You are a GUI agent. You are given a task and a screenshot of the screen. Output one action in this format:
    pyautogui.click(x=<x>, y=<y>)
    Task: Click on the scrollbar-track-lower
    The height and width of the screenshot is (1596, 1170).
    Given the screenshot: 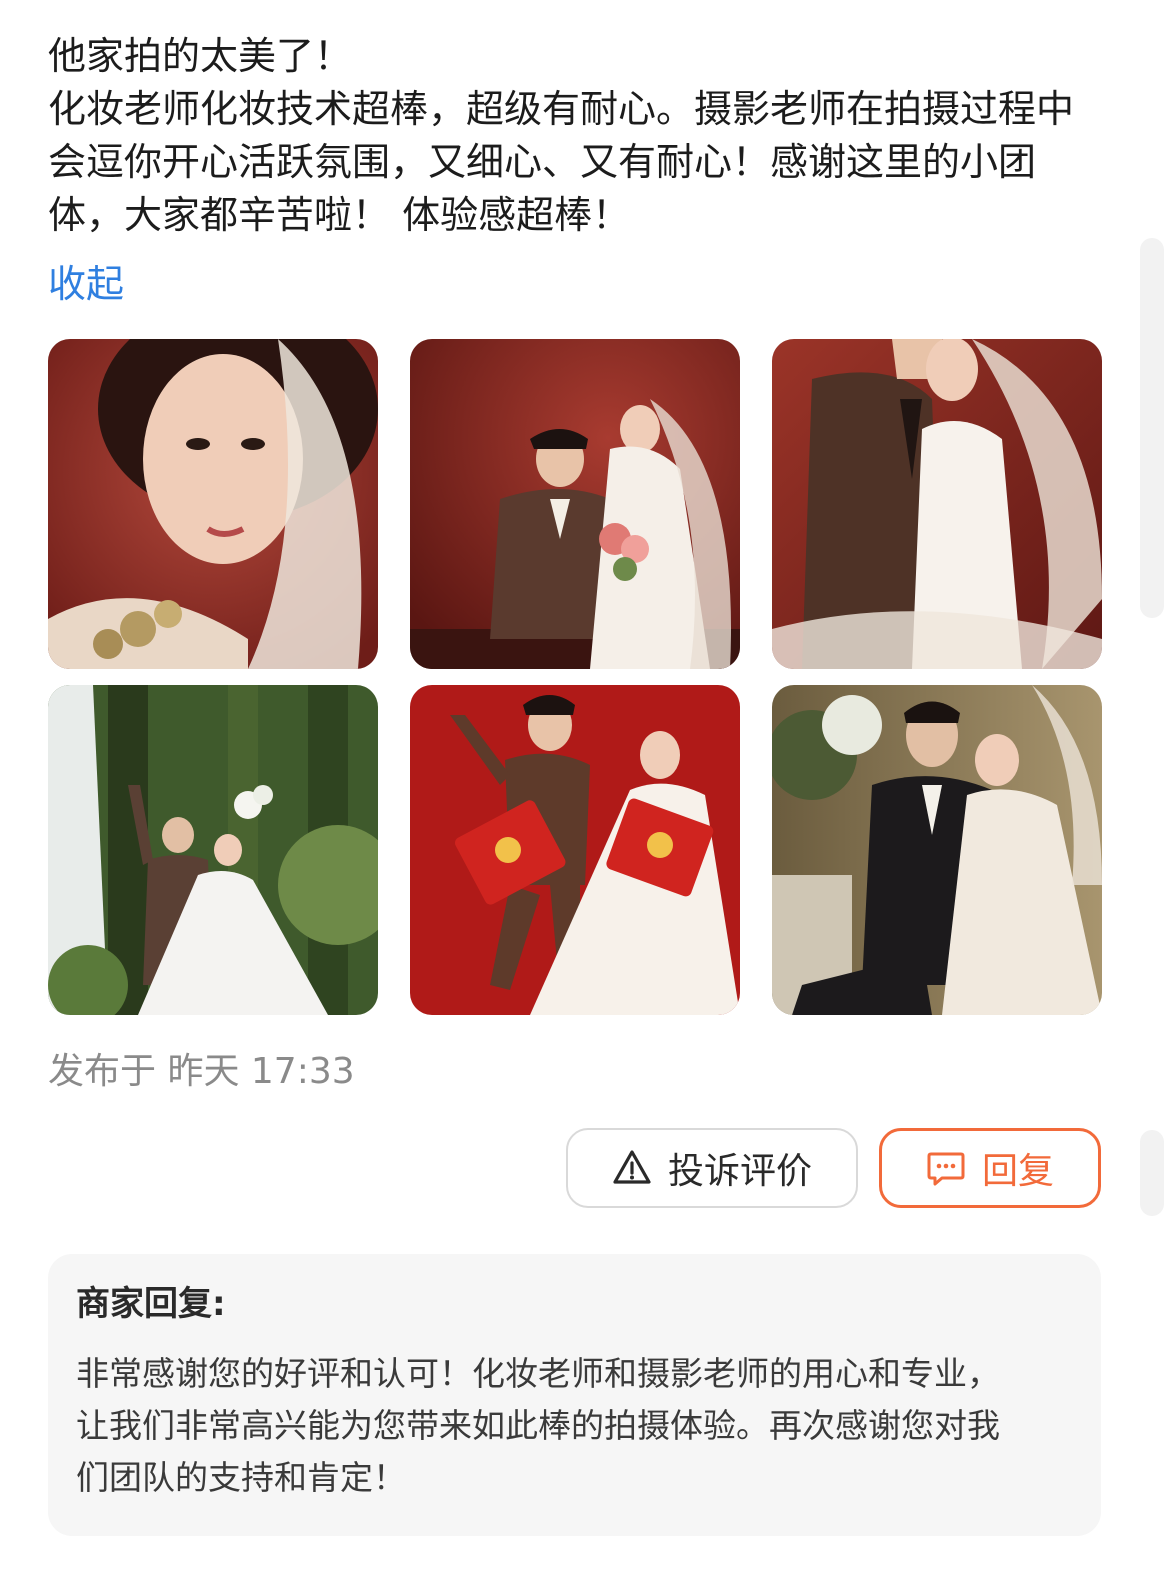 What is the action you would take?
    pyautogui.click(x=1152, y=1173)
    